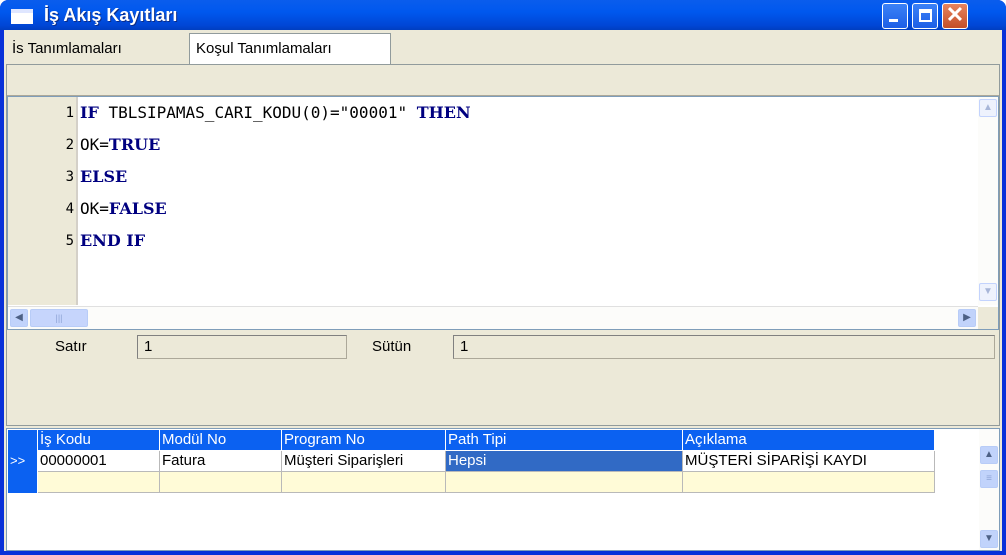  I want to click on cell-is-kodu: 00000001, so click(99, 461).